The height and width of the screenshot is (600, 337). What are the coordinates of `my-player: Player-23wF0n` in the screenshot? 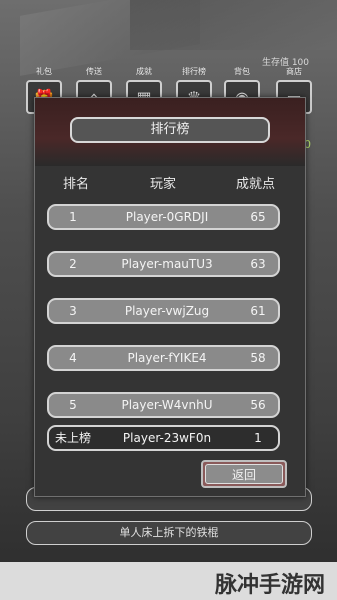 It's located at (167, 438).